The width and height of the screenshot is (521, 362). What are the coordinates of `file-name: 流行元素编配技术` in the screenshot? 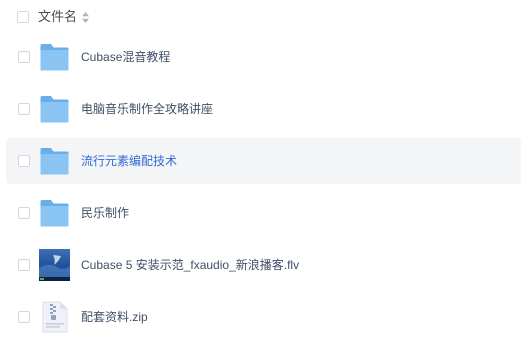 It's located at (129, 161).